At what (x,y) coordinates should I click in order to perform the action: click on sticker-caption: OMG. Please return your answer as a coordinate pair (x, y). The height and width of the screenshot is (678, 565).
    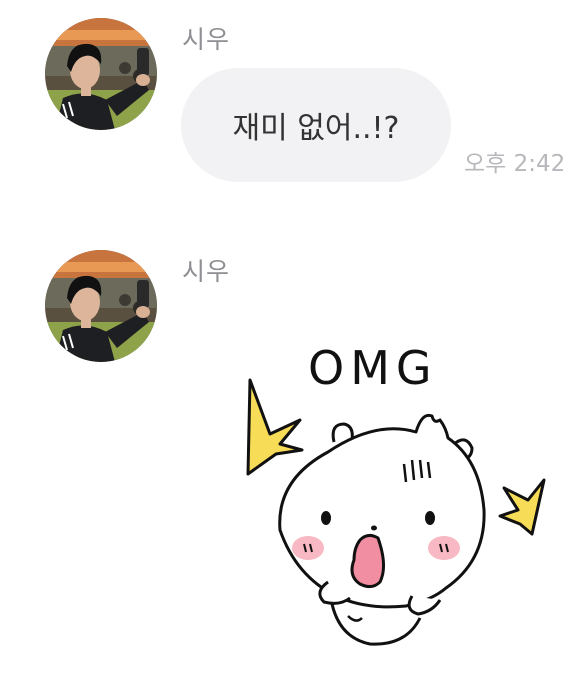
    Looking at the image, I should click on (373, 368).